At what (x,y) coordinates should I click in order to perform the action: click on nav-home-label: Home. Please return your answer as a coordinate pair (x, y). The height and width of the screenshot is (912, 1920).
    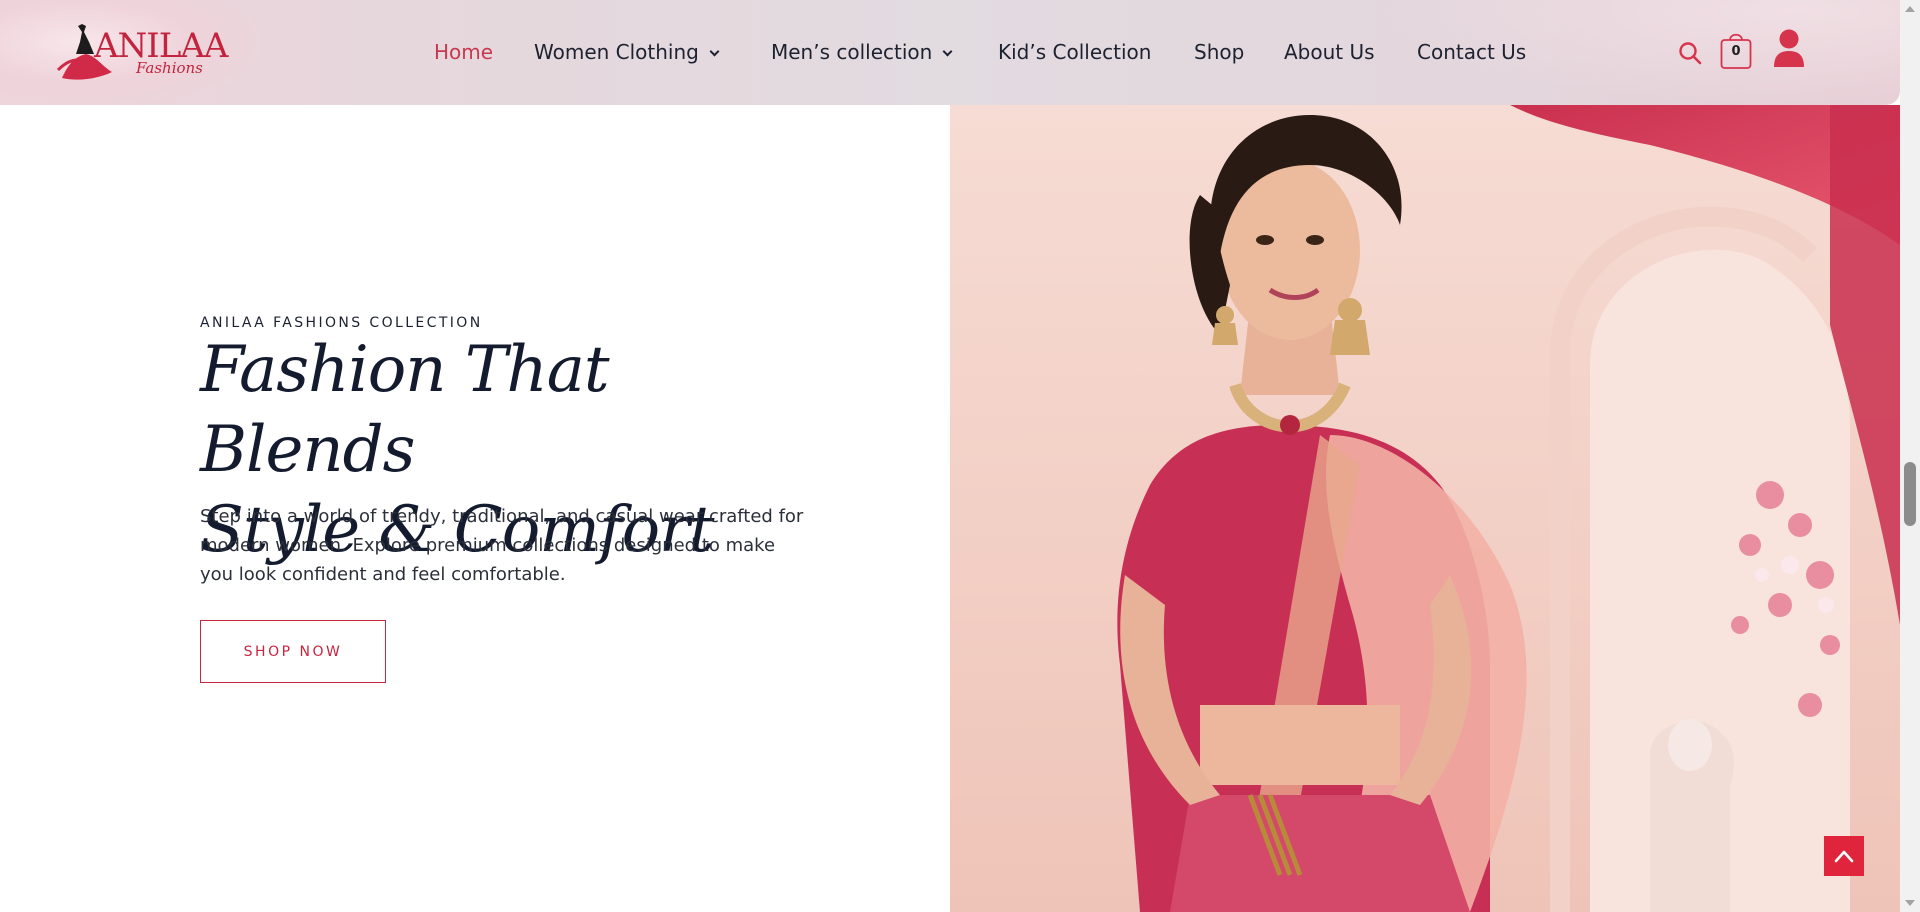
    Looking at the image, I should click on (464, 52).